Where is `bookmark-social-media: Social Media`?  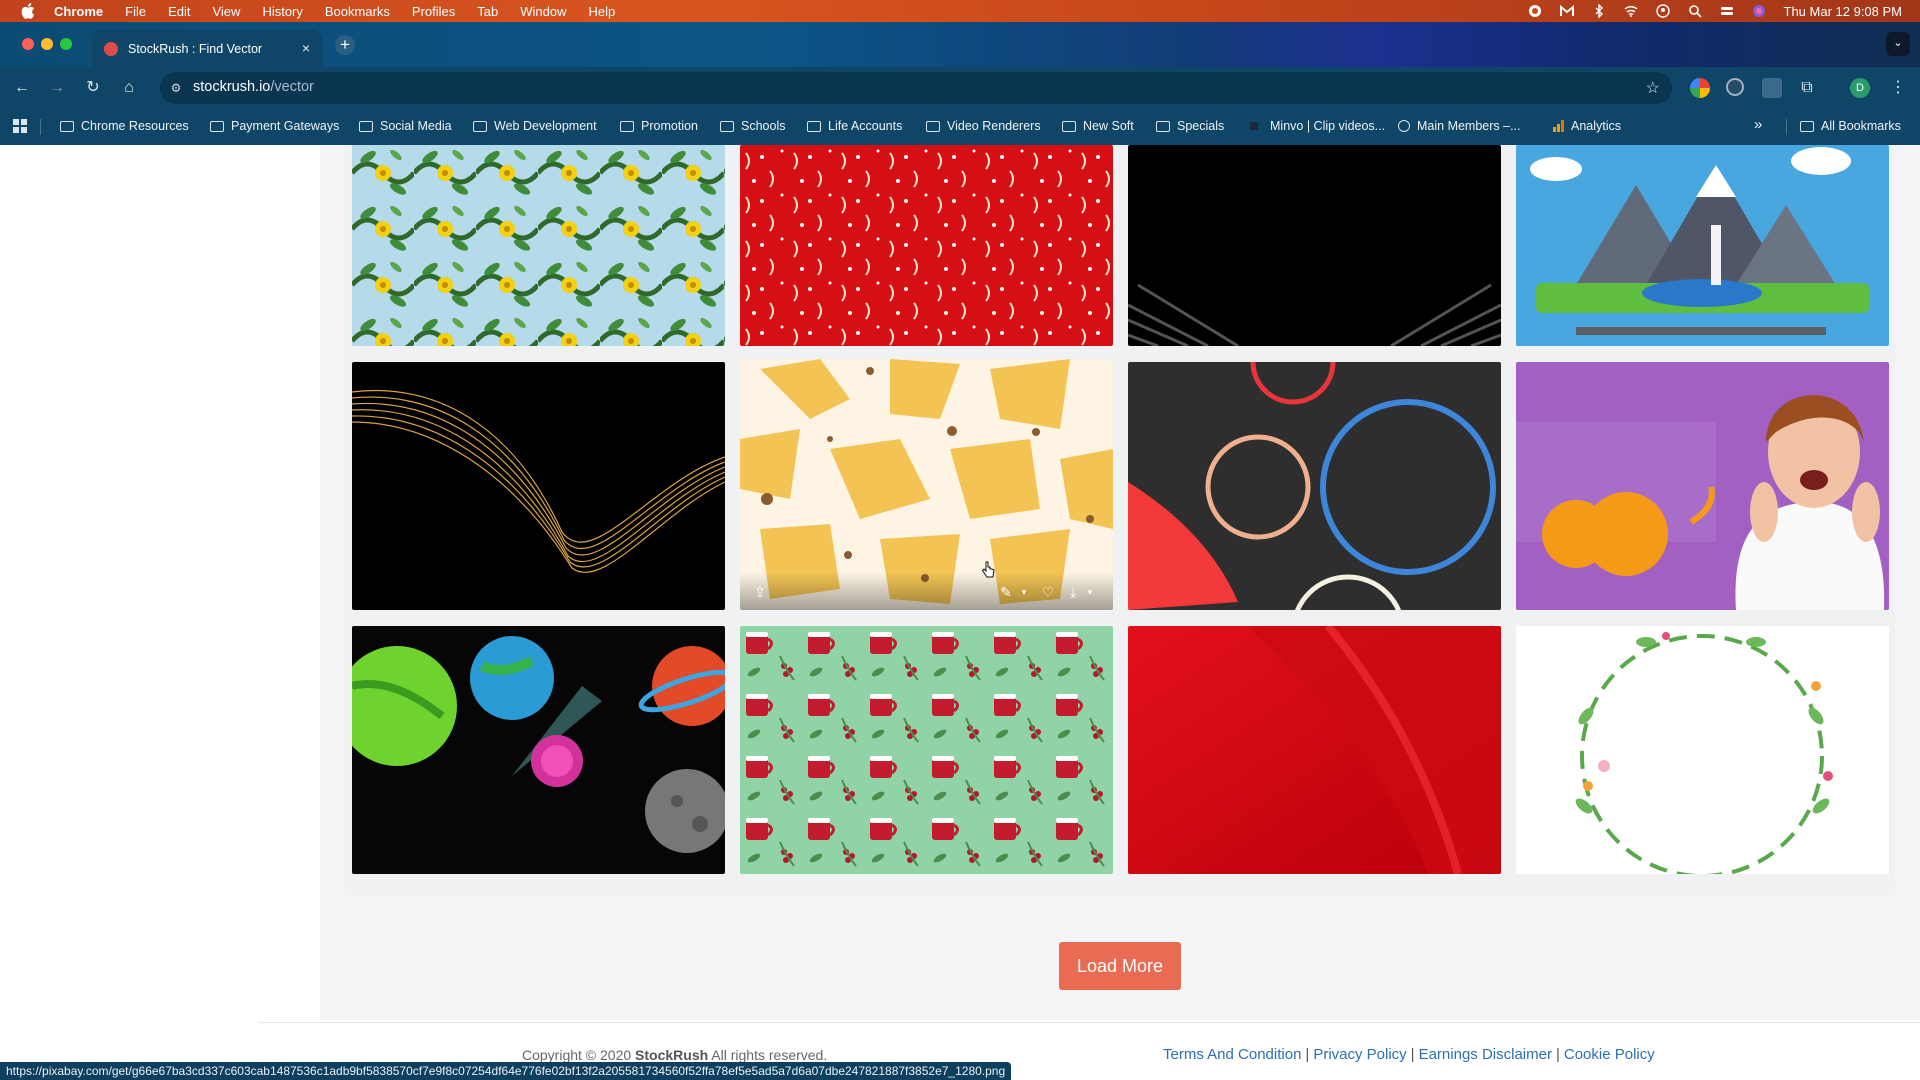 bookmark-social-media: Social Media is located at coordinates (405, 126).